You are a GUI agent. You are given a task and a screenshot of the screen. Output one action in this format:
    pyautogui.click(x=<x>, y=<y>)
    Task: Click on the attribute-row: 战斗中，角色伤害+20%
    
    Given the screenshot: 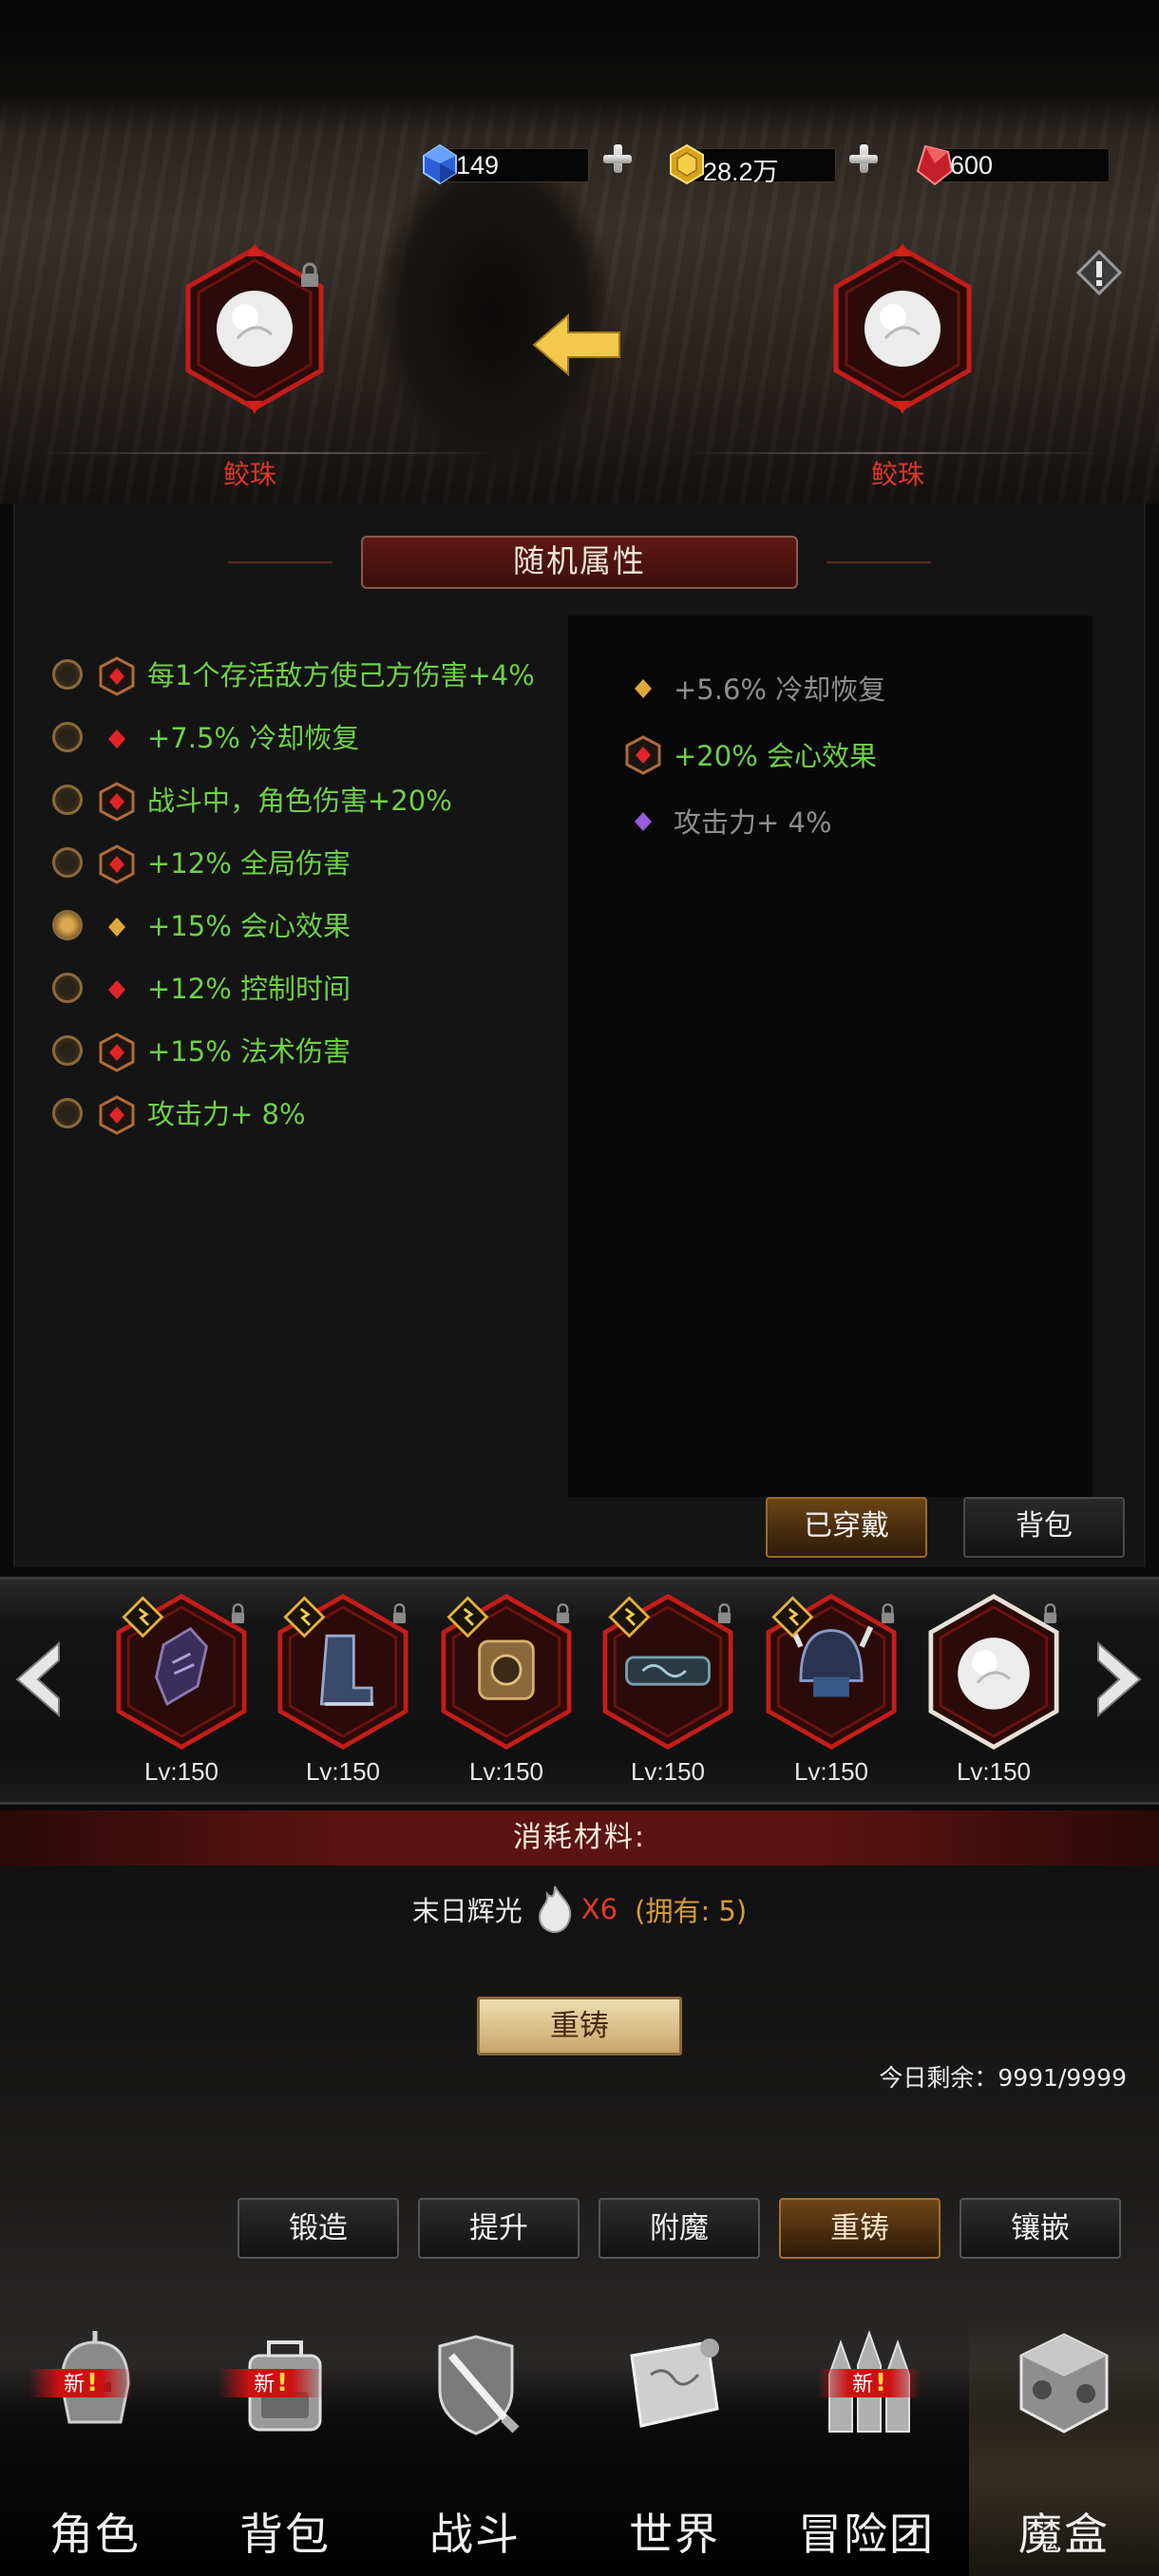 What is the action you would take?
    pyautogui.click(x=308, y=802)
    